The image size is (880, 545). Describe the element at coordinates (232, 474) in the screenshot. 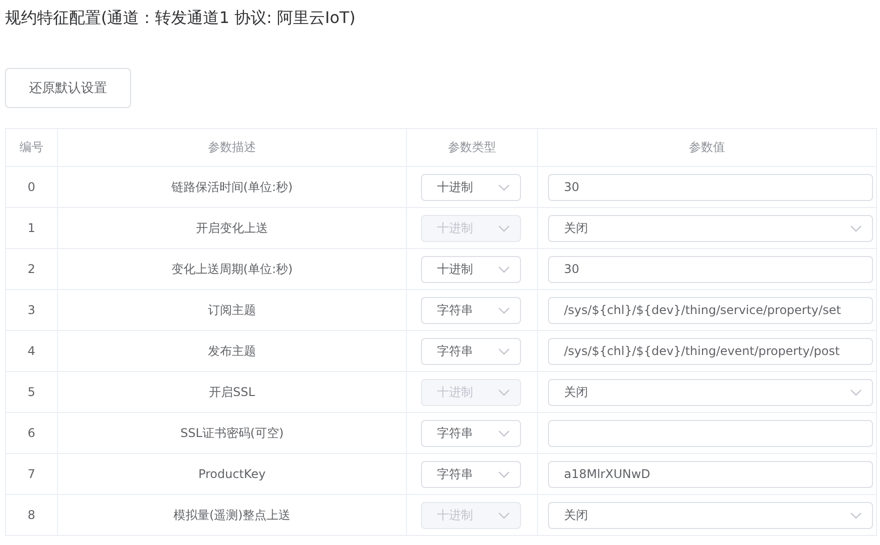

I see `table-cell: ProductKey` at that location.